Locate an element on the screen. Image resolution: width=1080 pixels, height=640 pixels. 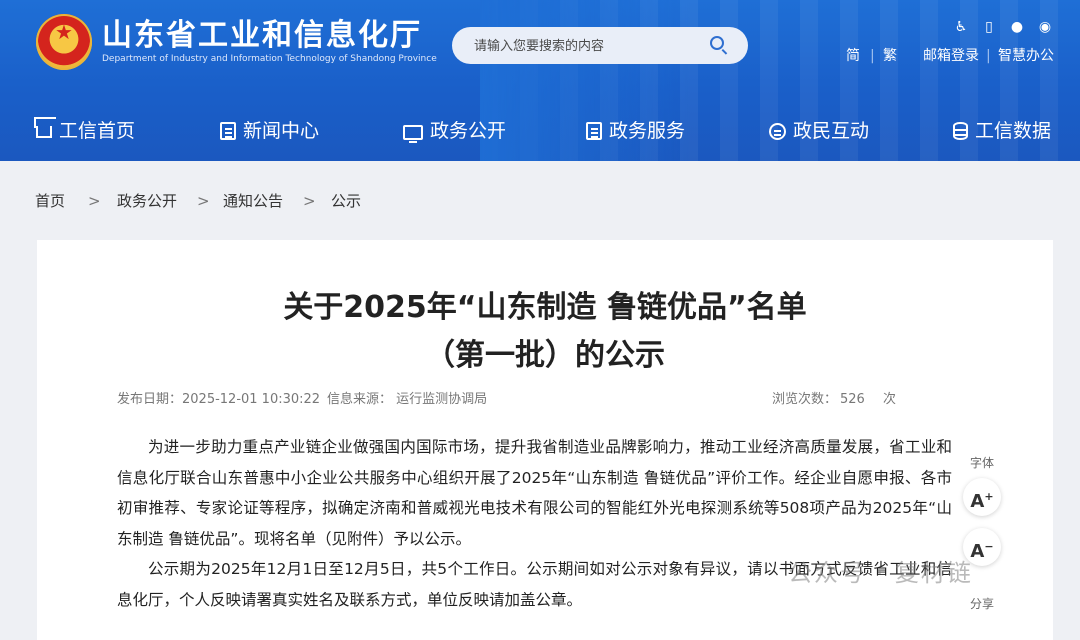
nav-item-services: 政务服务 is located at coordinates (635, 131).